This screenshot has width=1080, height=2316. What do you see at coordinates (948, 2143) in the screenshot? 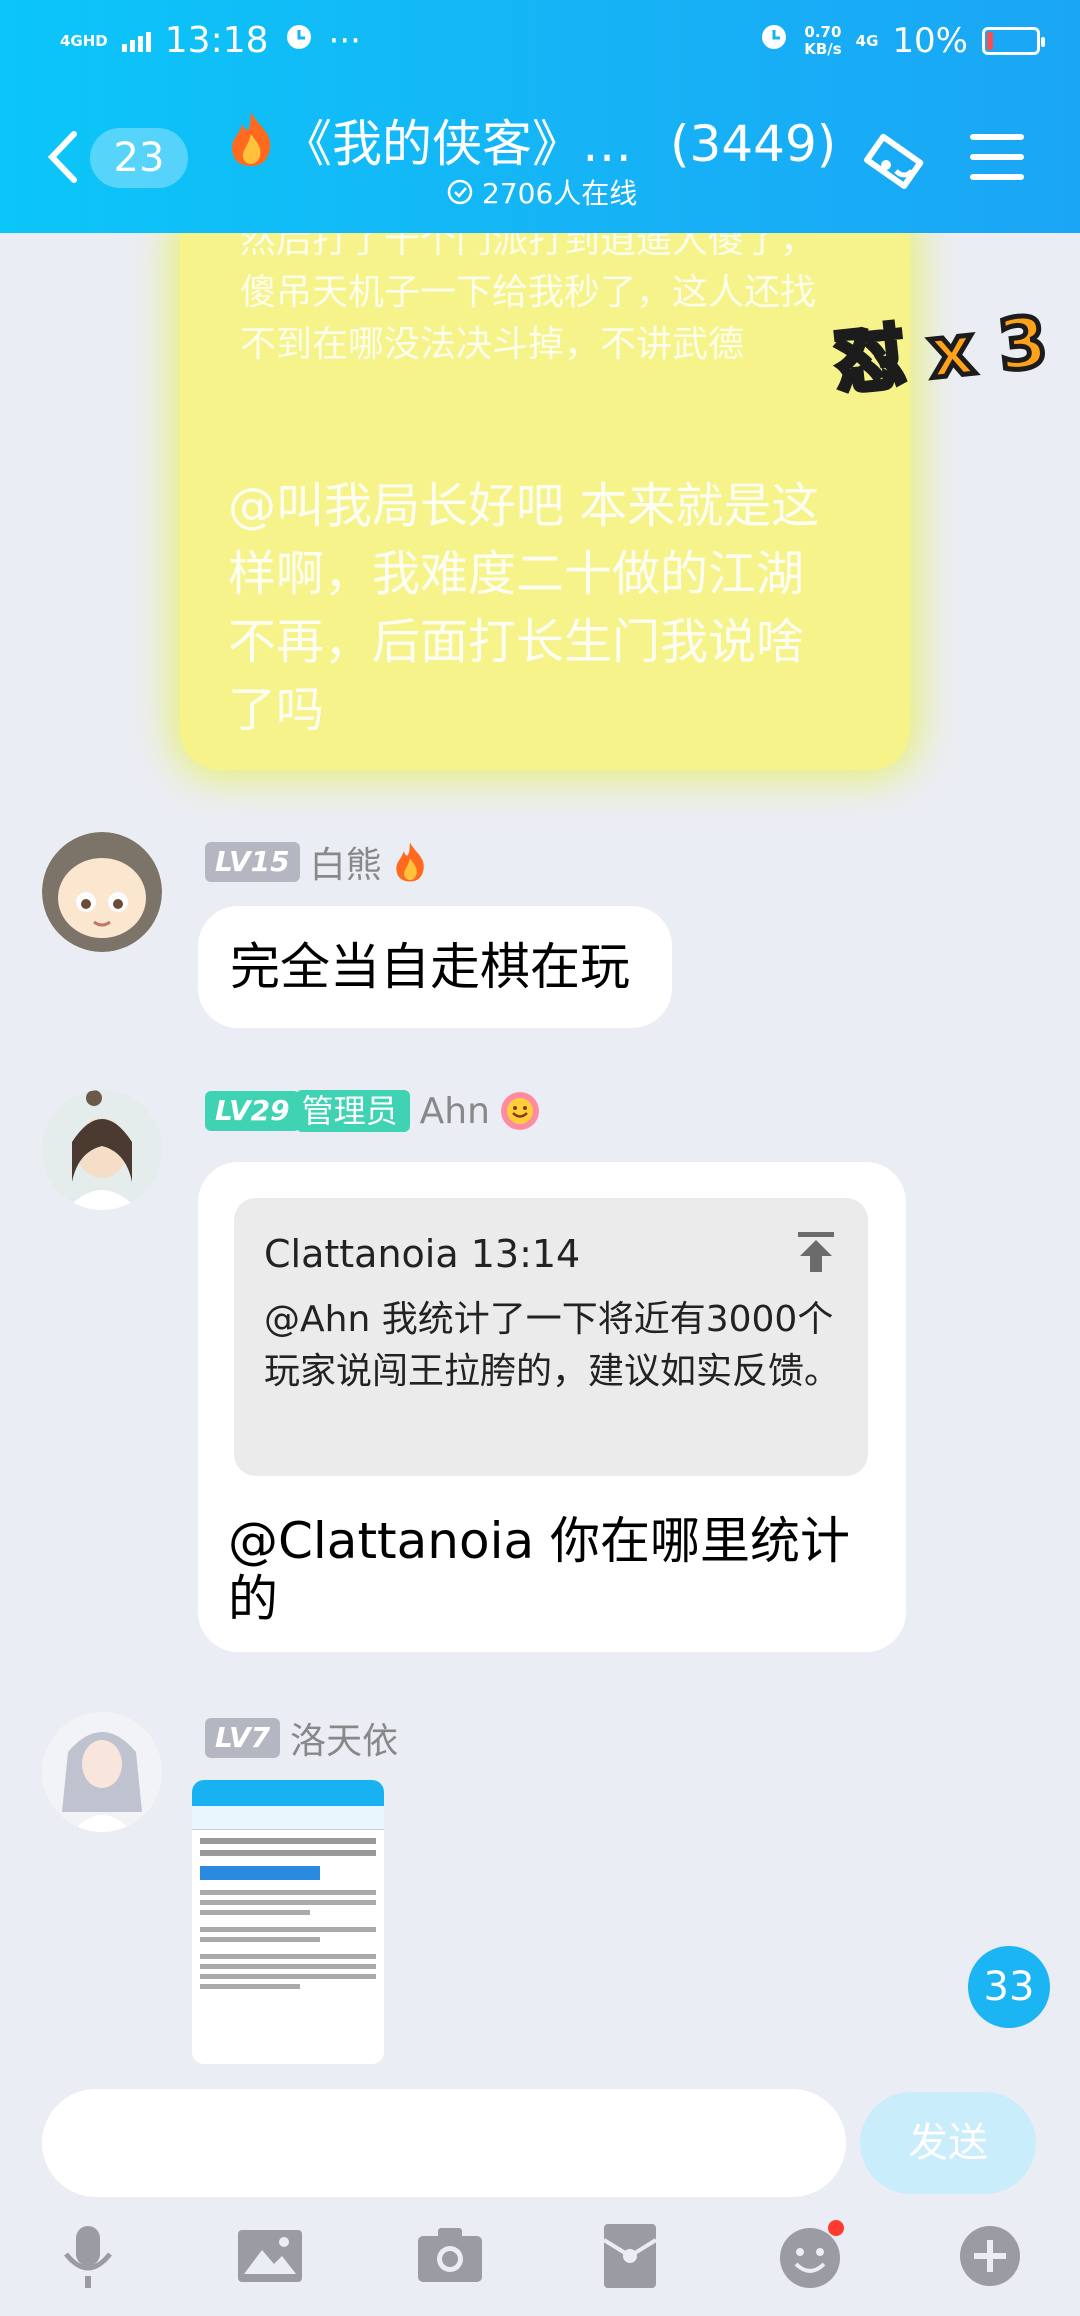
I see `send-button: 发送` at bounding box center [948, 2143].